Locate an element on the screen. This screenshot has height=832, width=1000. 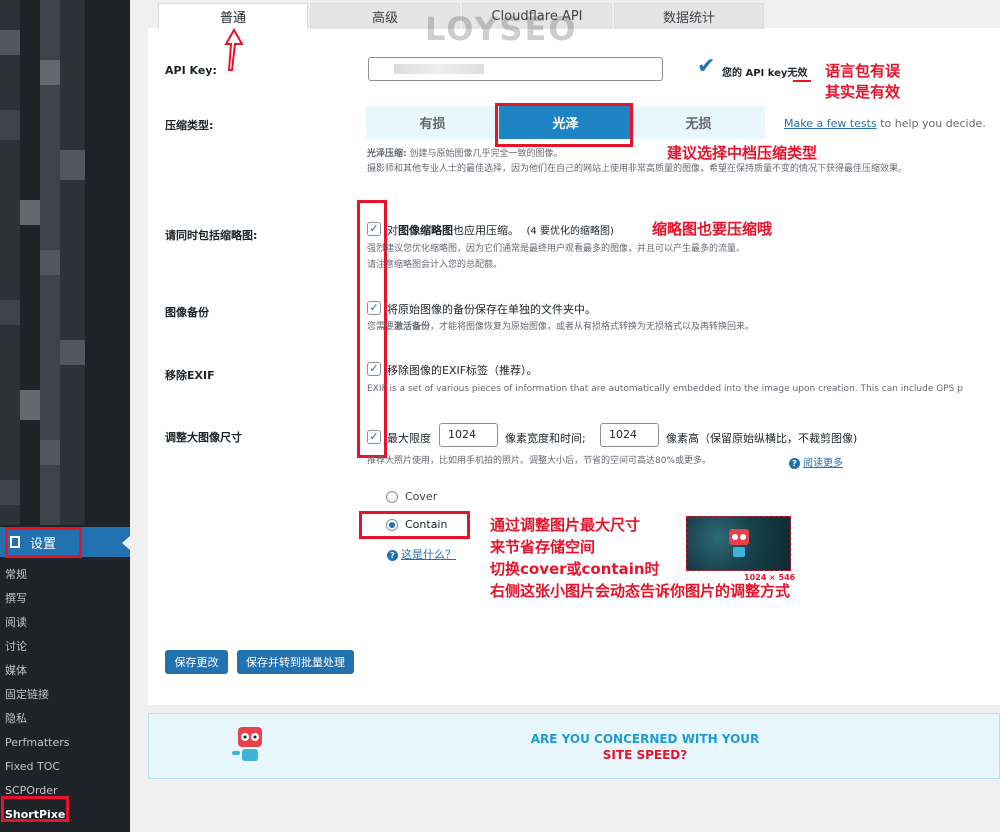
thumbnails-prefix: 对 is located at coordinates (392, 230).